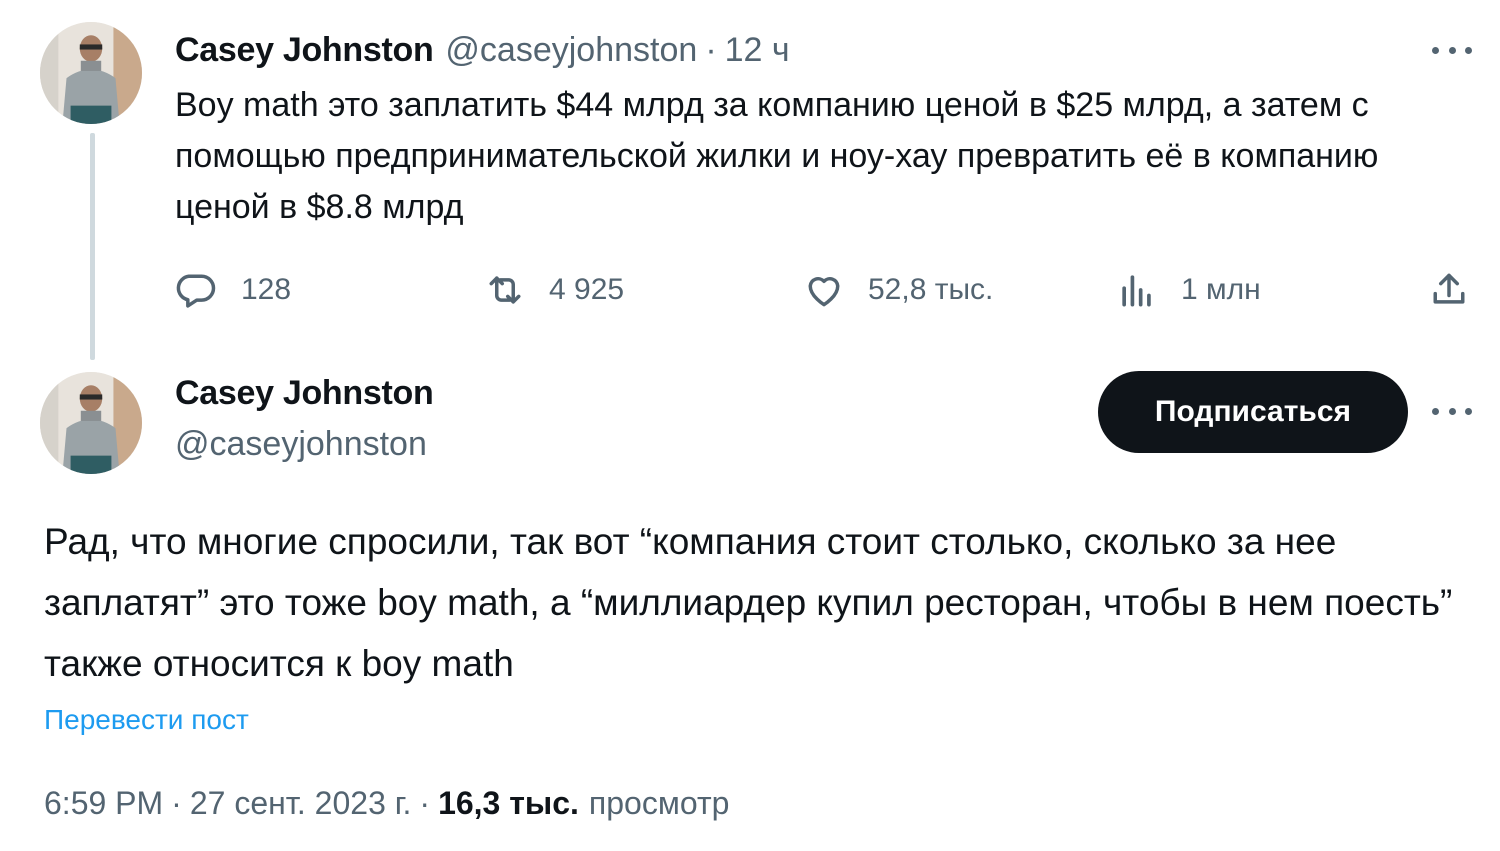 This screenshot has height=851, width=1500. I want to click on tweet1-header: Casey Johnston @caseyjohnston · 12 ч, so click(482, 50).